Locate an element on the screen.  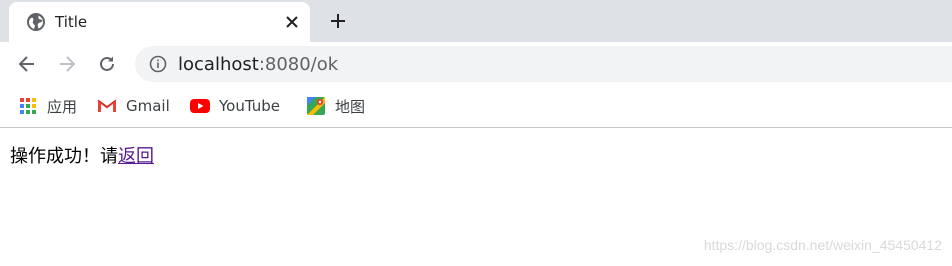
message-text: 操作成功！请 is located at coordinates (64, 156).